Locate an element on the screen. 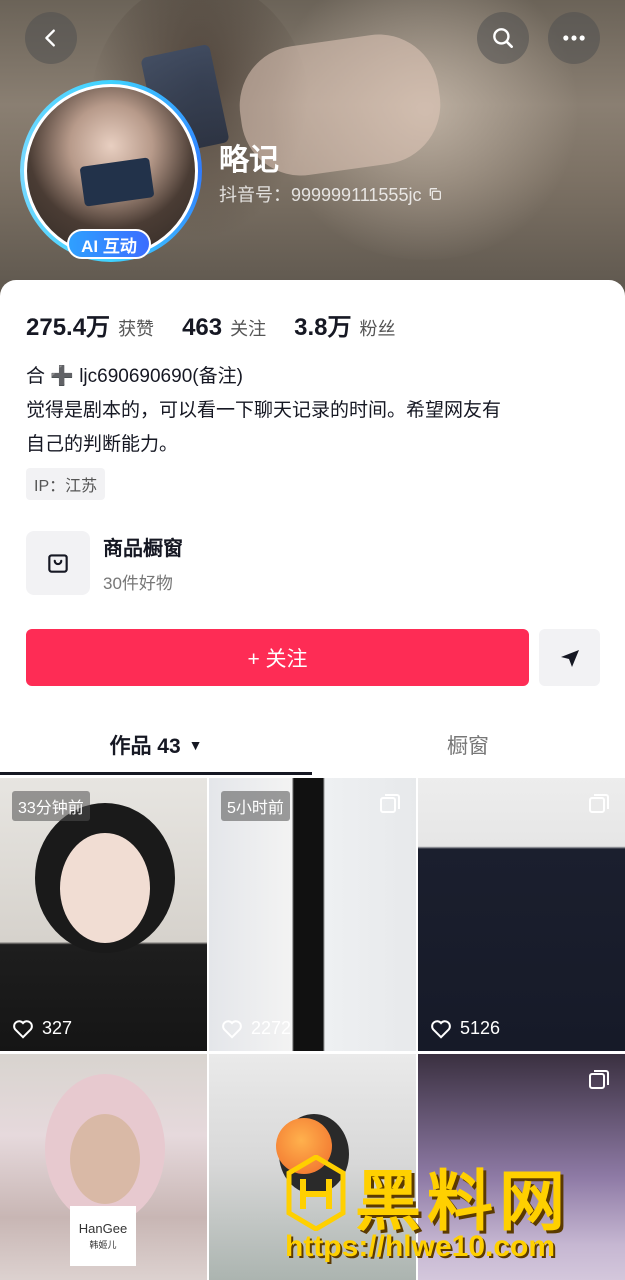 The height and width of the screenshot is (1280, 625). ip-location-tag: IP：江苏 is located at coordinates (66, 484).